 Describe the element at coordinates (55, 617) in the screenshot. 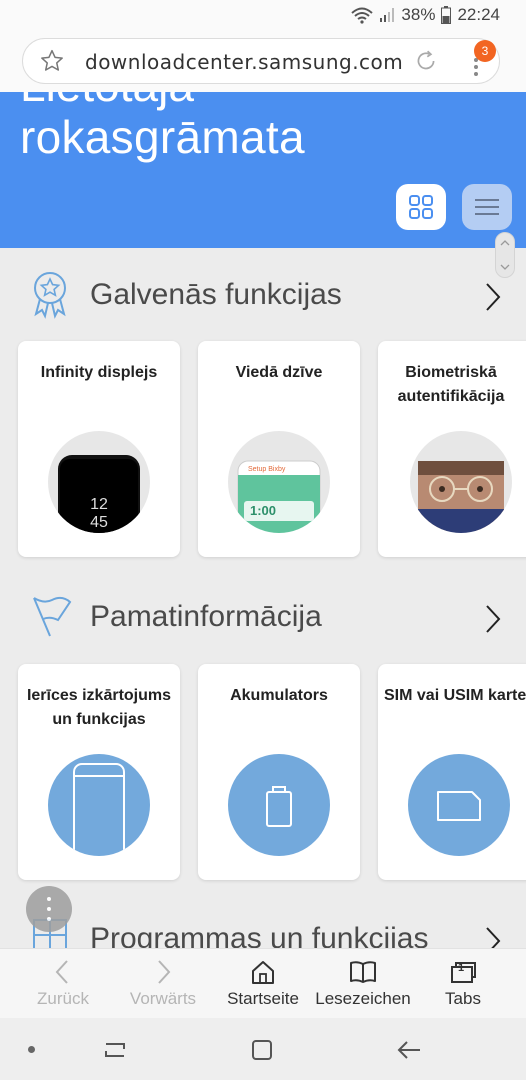

I see `flag-icon` at that location.